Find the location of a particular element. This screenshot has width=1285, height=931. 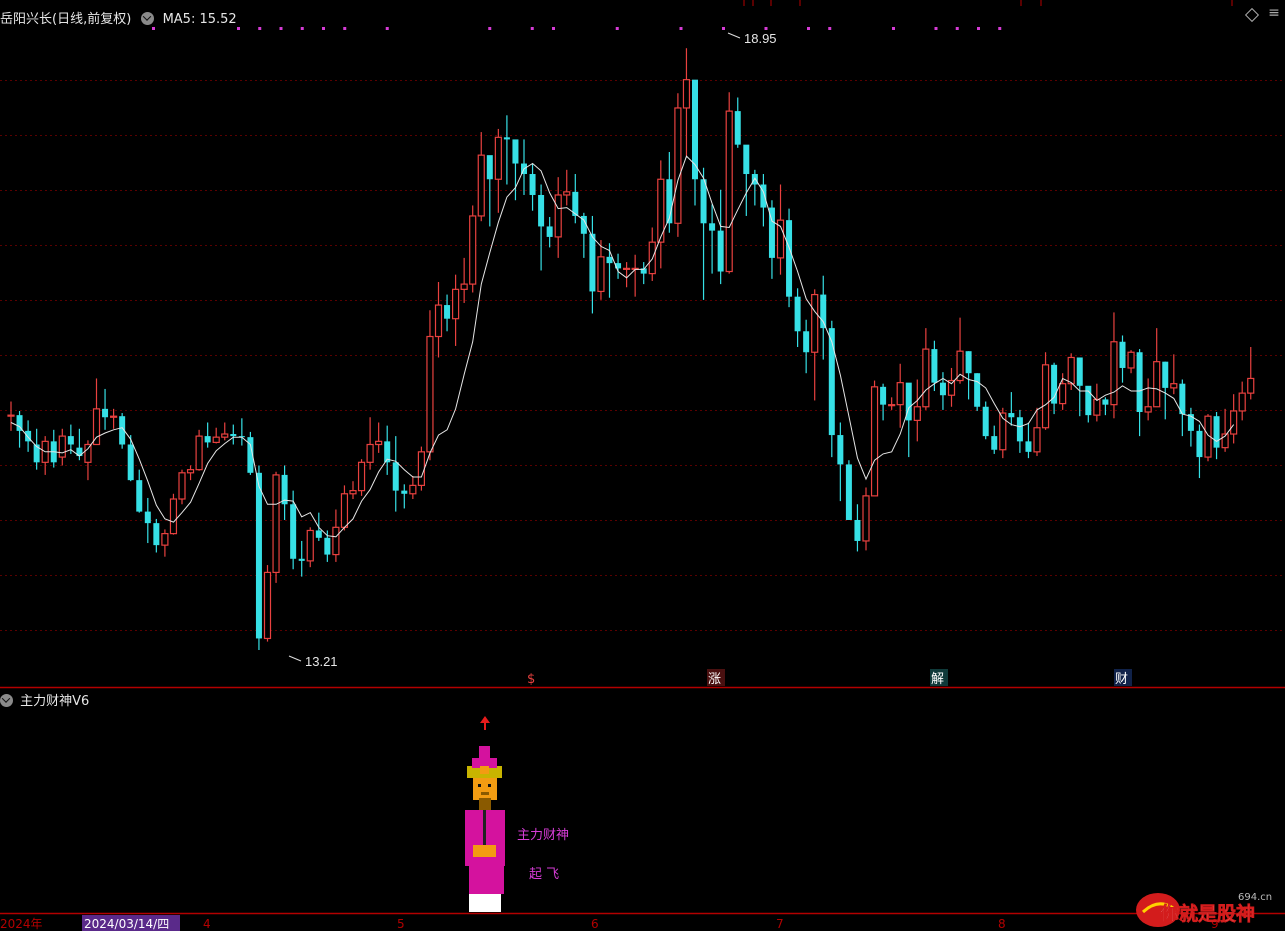

indicator-label-main: 主力财神 is located at coordinates (543, 835).